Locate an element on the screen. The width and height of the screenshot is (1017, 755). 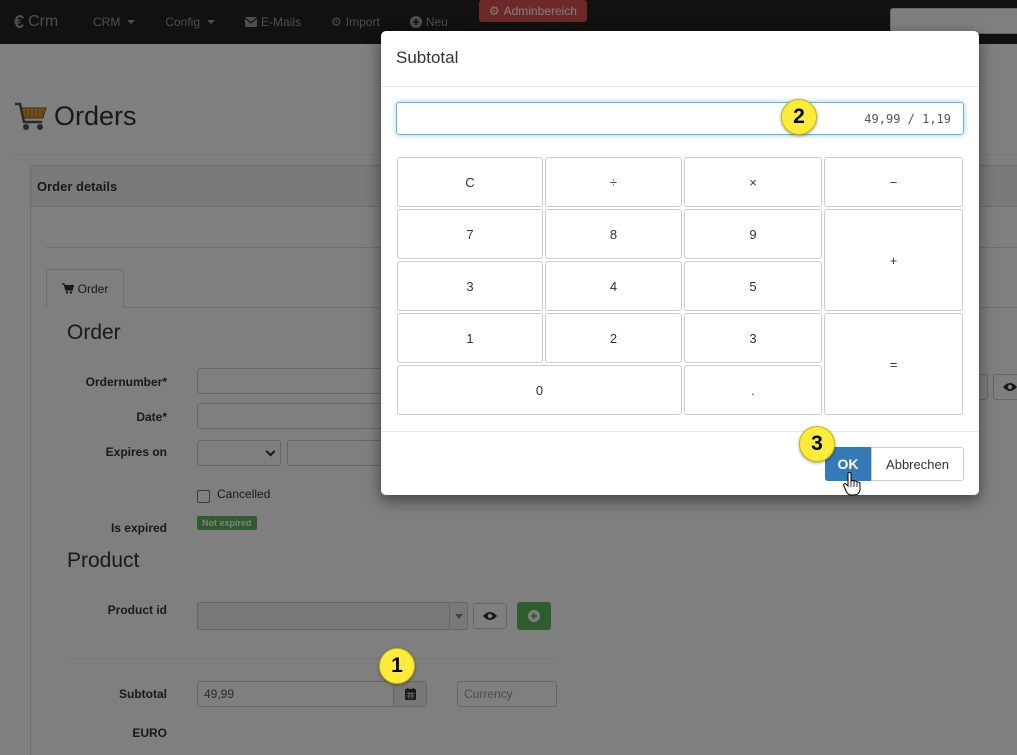
modal-footer-divider is located at coordinates (680, 431).